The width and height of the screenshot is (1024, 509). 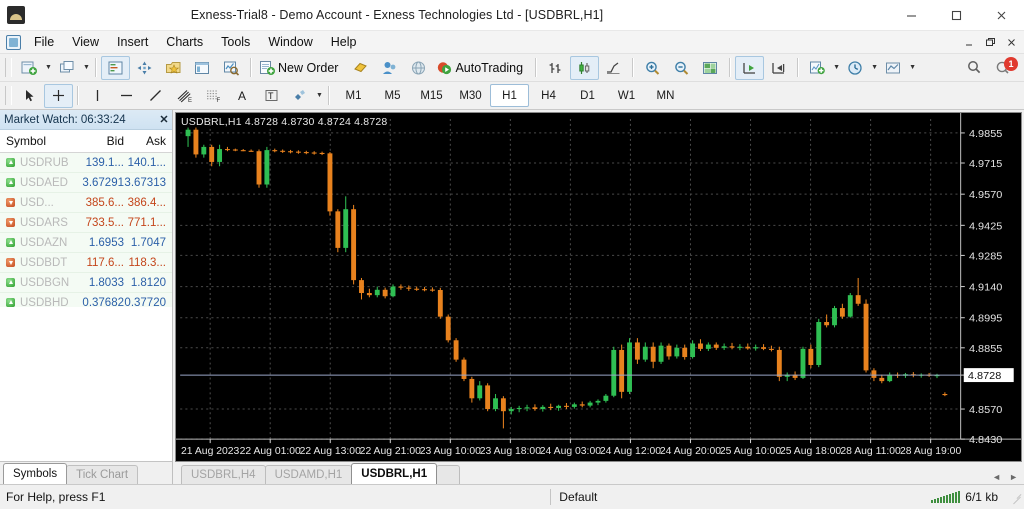 What do you see at coordinates (235, 42) in the screenshot?
I see `menu-tools: Tools` at bounding box center [235, 42].